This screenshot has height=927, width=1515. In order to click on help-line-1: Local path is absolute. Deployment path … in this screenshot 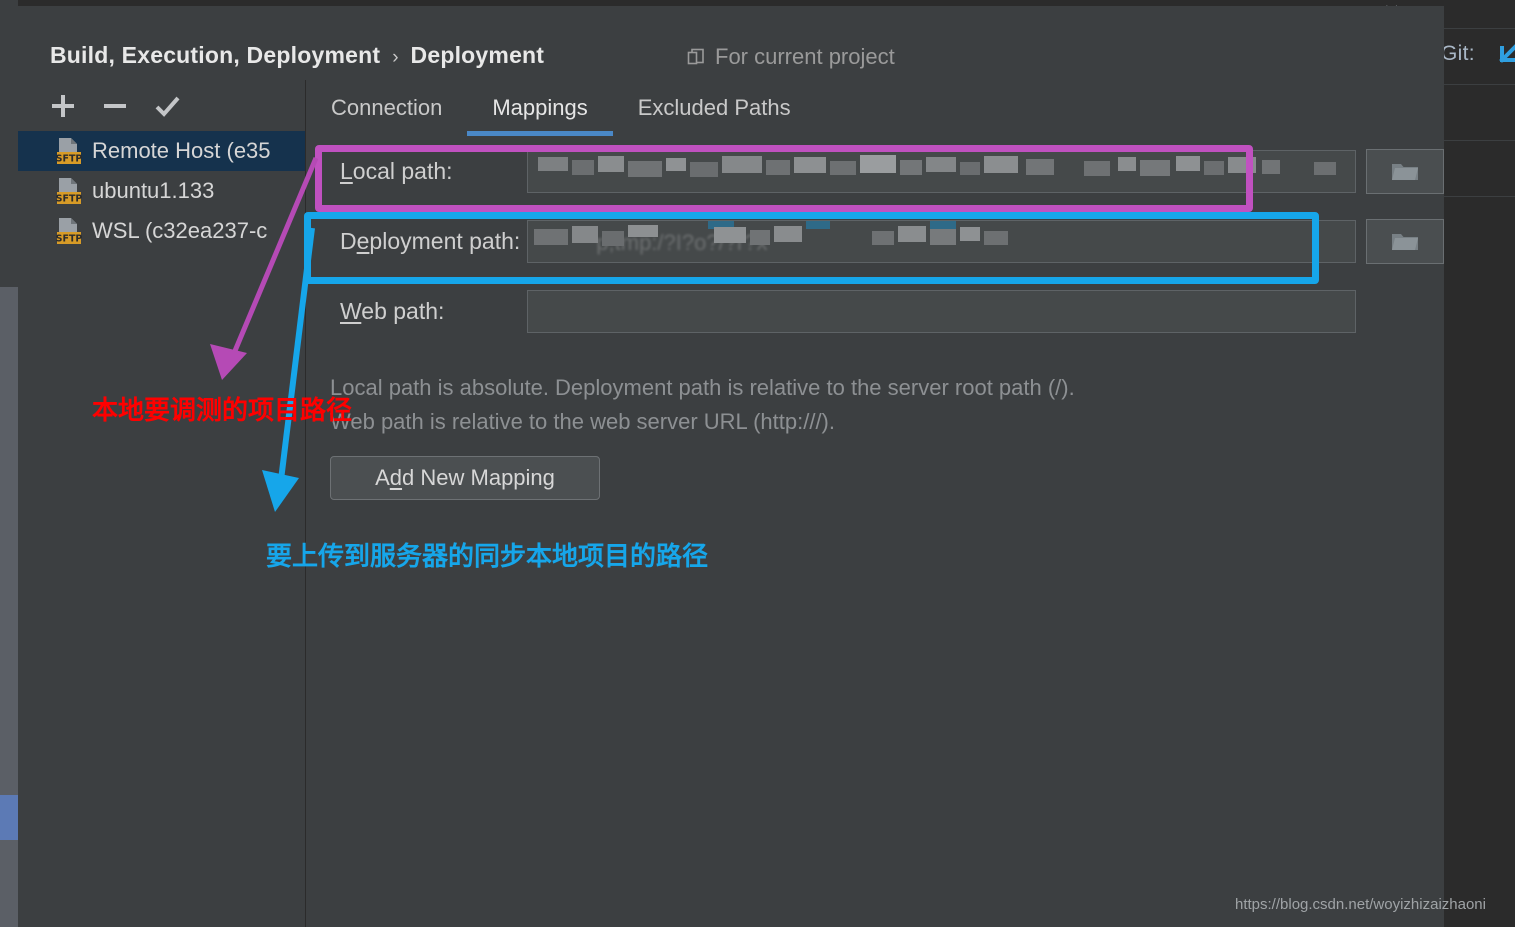, I will do `click(702, 387)`.